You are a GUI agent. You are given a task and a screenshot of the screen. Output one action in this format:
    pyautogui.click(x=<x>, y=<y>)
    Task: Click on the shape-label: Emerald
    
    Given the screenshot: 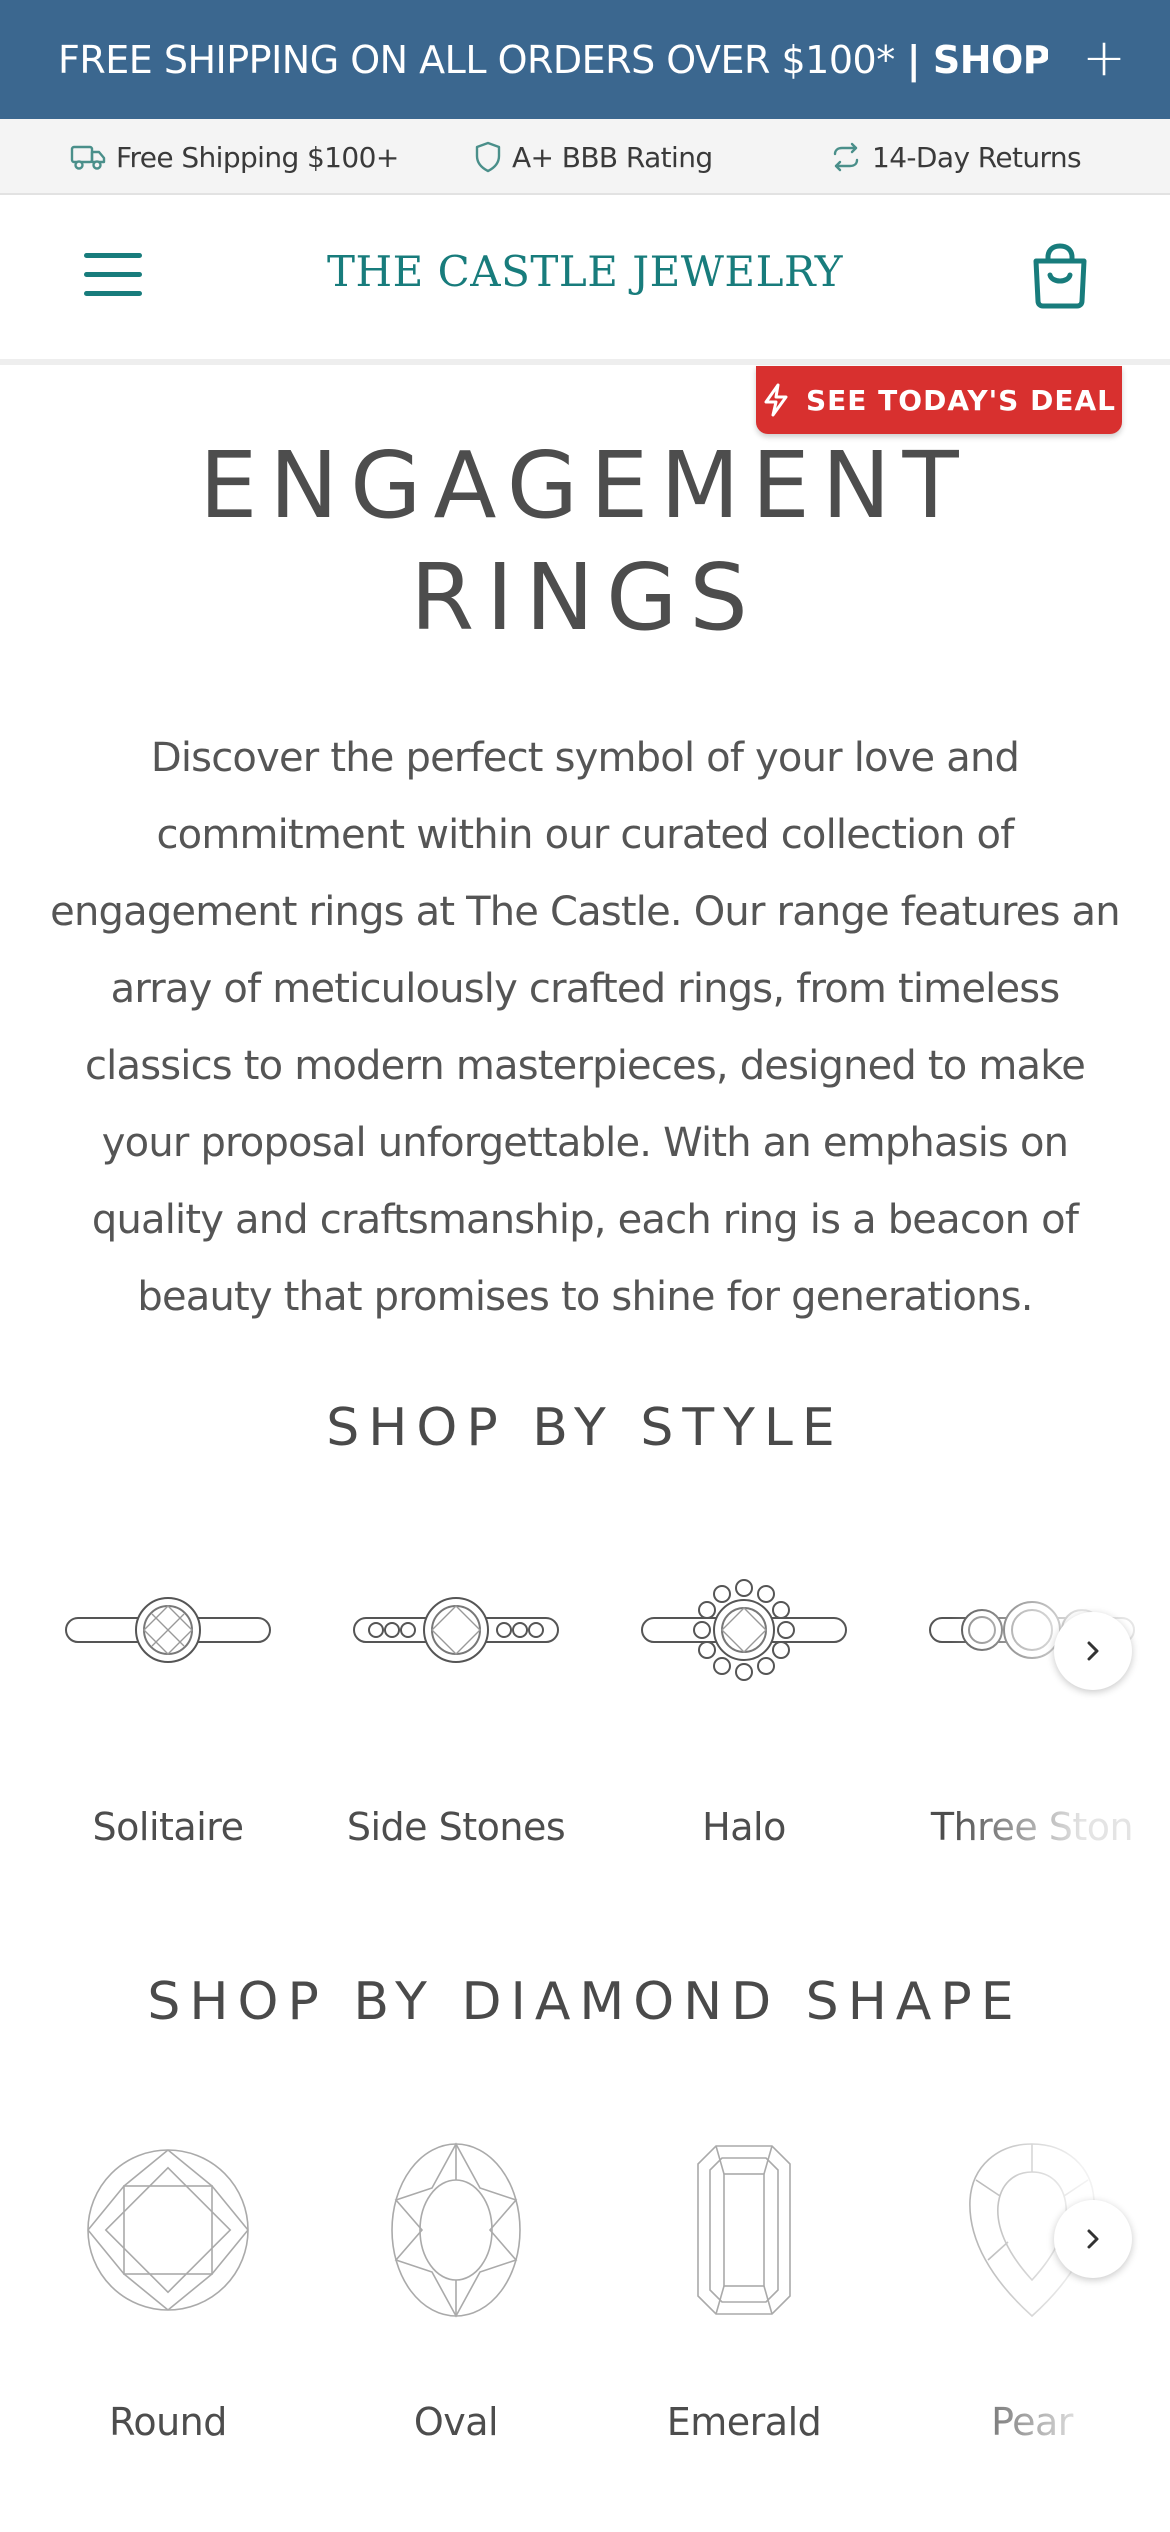 What is the action you would take?
    pyautogui.click(x=744, y=2422)
    